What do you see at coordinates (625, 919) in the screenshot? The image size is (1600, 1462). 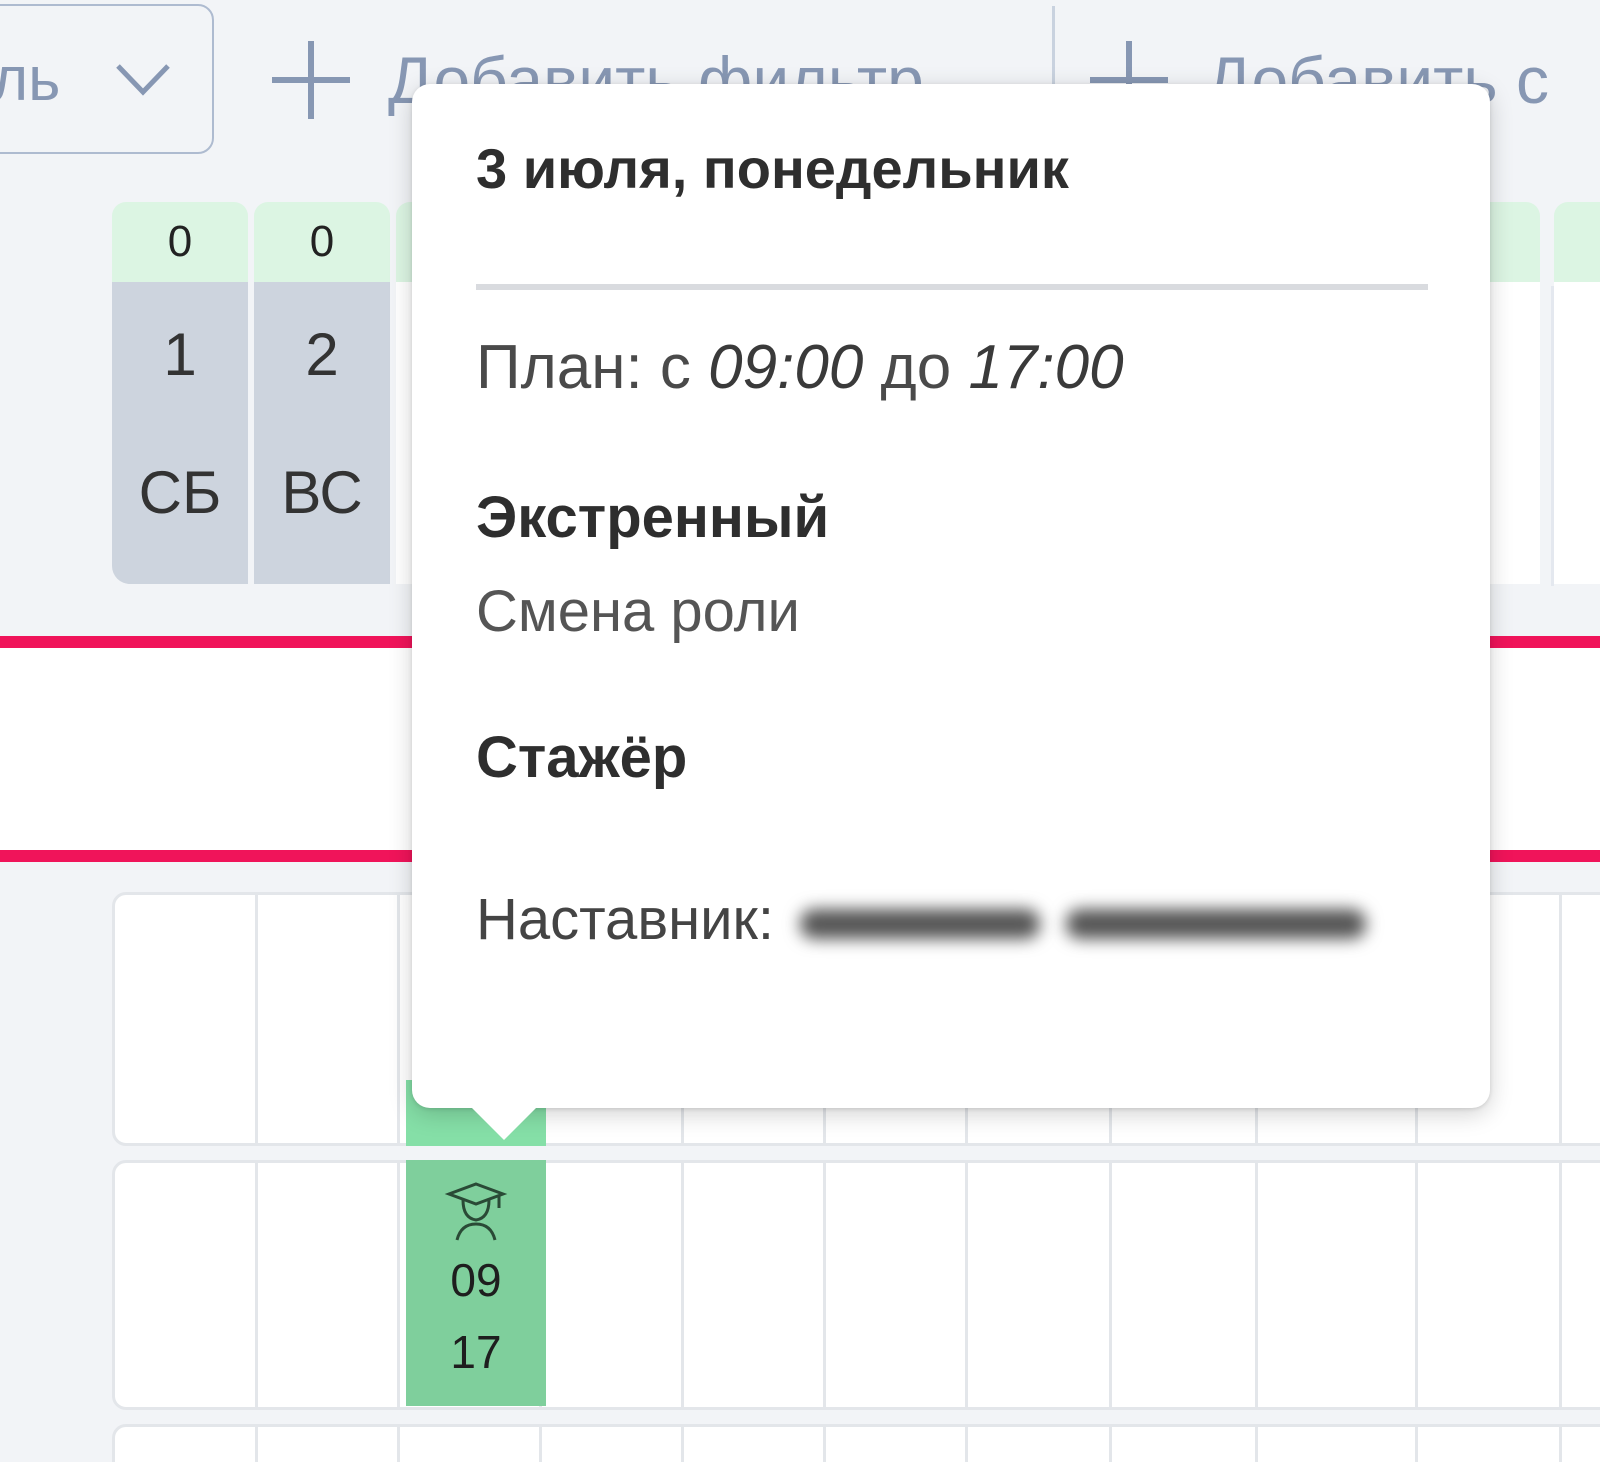 I see `mentor-label: Наставник:` at bounding box center [625, 919].